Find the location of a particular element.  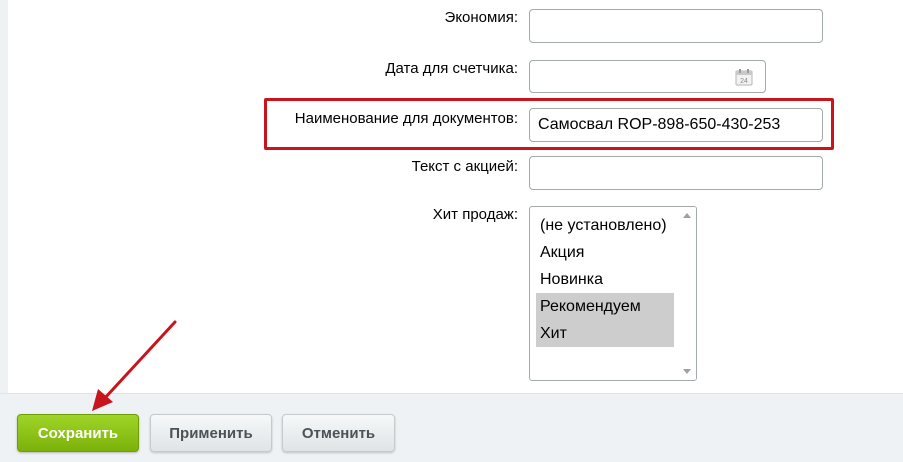

listbox-option-recommended: Рекомендуем is located at coordinates (605, 306).